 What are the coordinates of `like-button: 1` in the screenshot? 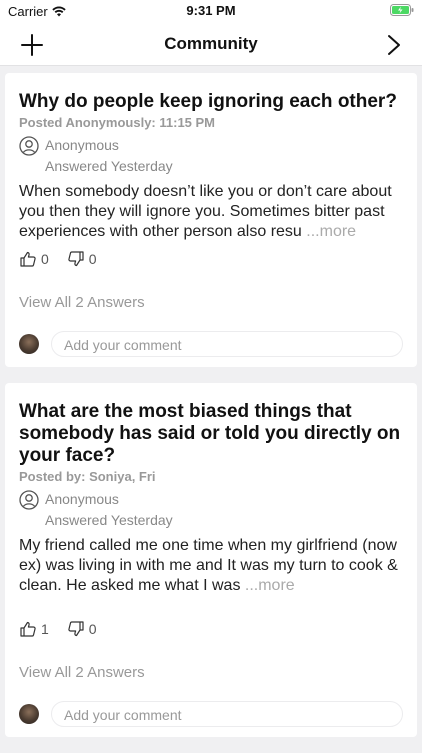 It's located at (34, 629).